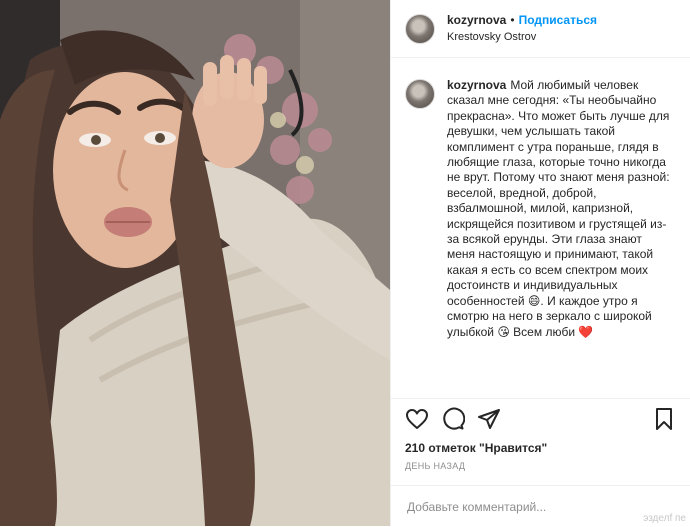  I want to click on post-header: kozyrnova • Подписаться Krestovsky Ostrov, so click(540, 29).